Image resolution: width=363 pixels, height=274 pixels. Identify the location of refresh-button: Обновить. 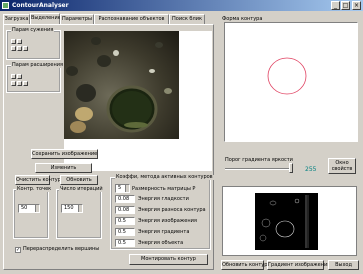
(79, 180).